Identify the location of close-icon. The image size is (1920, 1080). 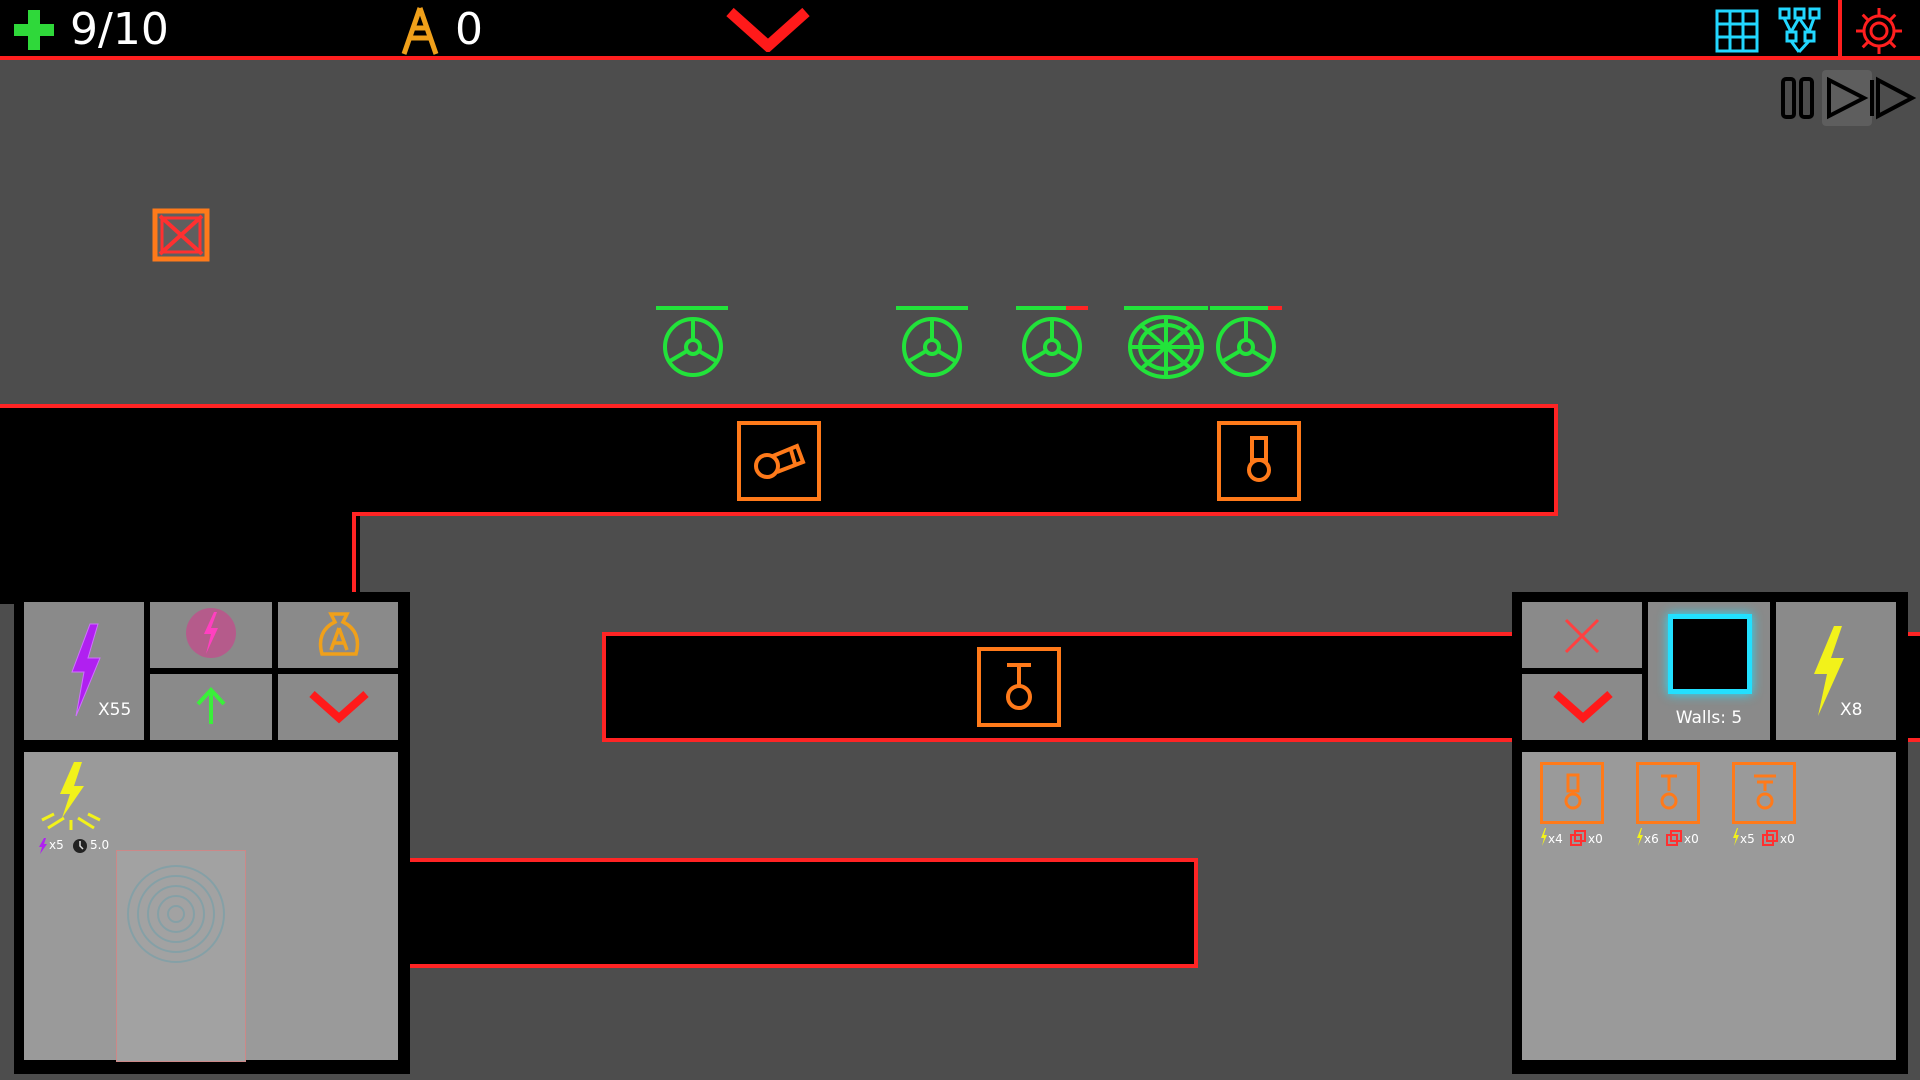
(1582, 636).